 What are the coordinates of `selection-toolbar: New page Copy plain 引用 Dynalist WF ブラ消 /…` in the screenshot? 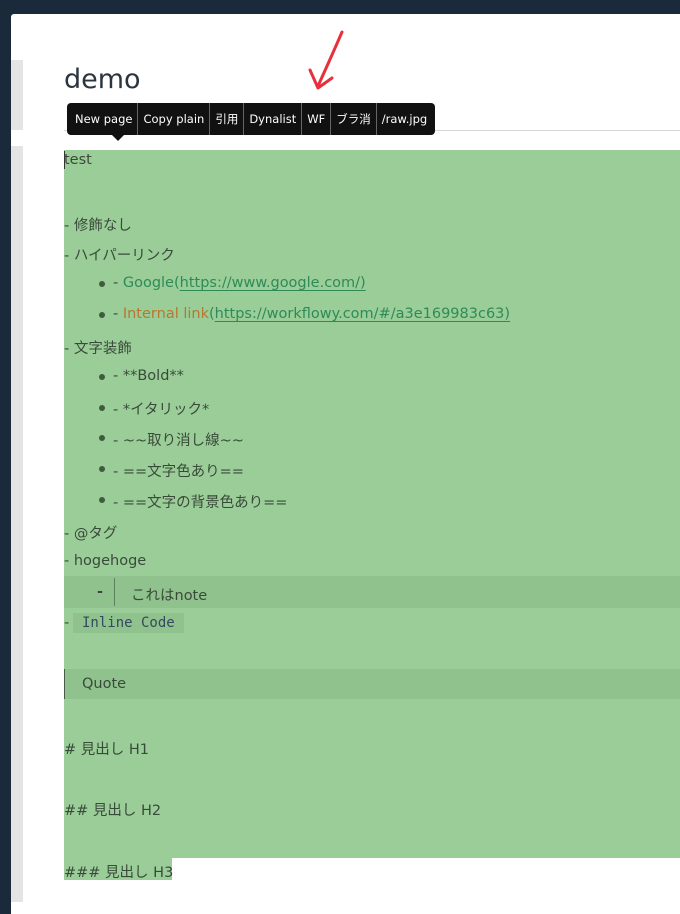 It's located at (251, 119).